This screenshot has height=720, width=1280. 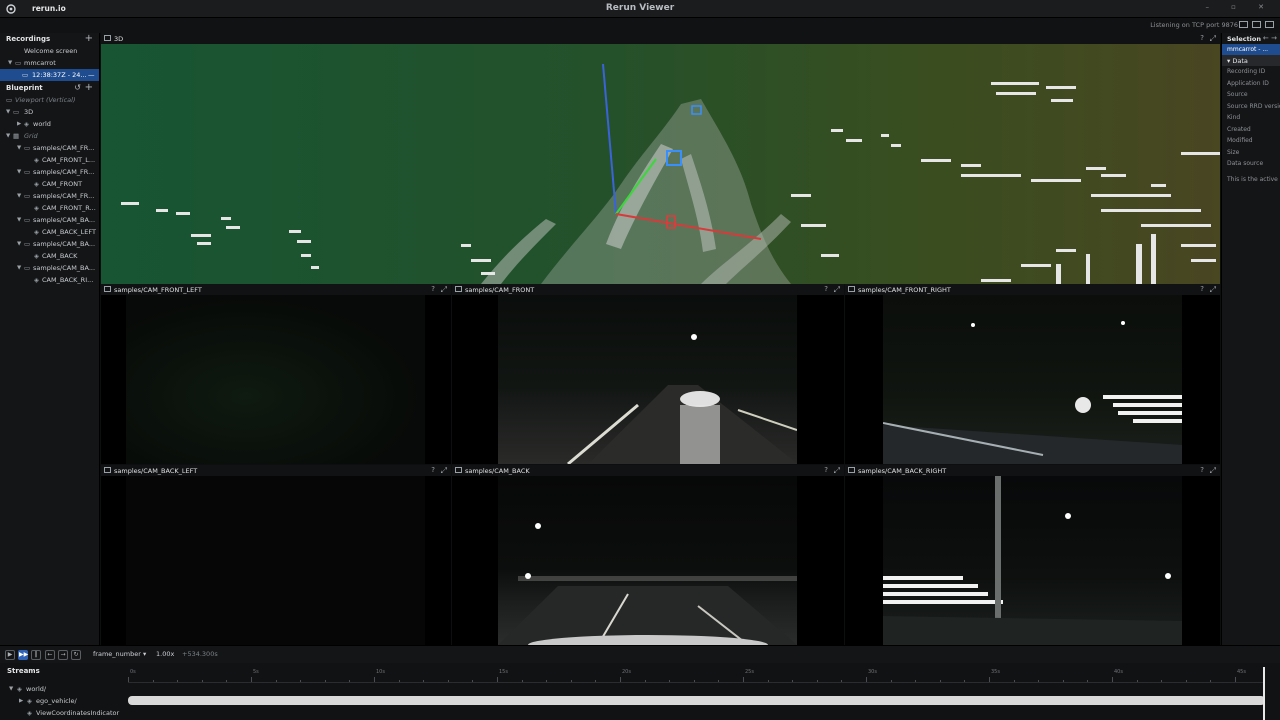 I want to click on pause-icon: ‖, so click(x=36, y=655).